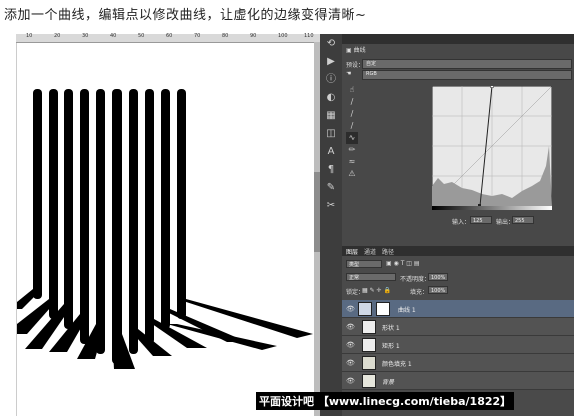 Image resolution: width=574 pixels, height=420 pixels. What do you see at coordinates (331, 206) in the screenshot?
I see `tools-icon: ✂` at bounding box center [331, 206].